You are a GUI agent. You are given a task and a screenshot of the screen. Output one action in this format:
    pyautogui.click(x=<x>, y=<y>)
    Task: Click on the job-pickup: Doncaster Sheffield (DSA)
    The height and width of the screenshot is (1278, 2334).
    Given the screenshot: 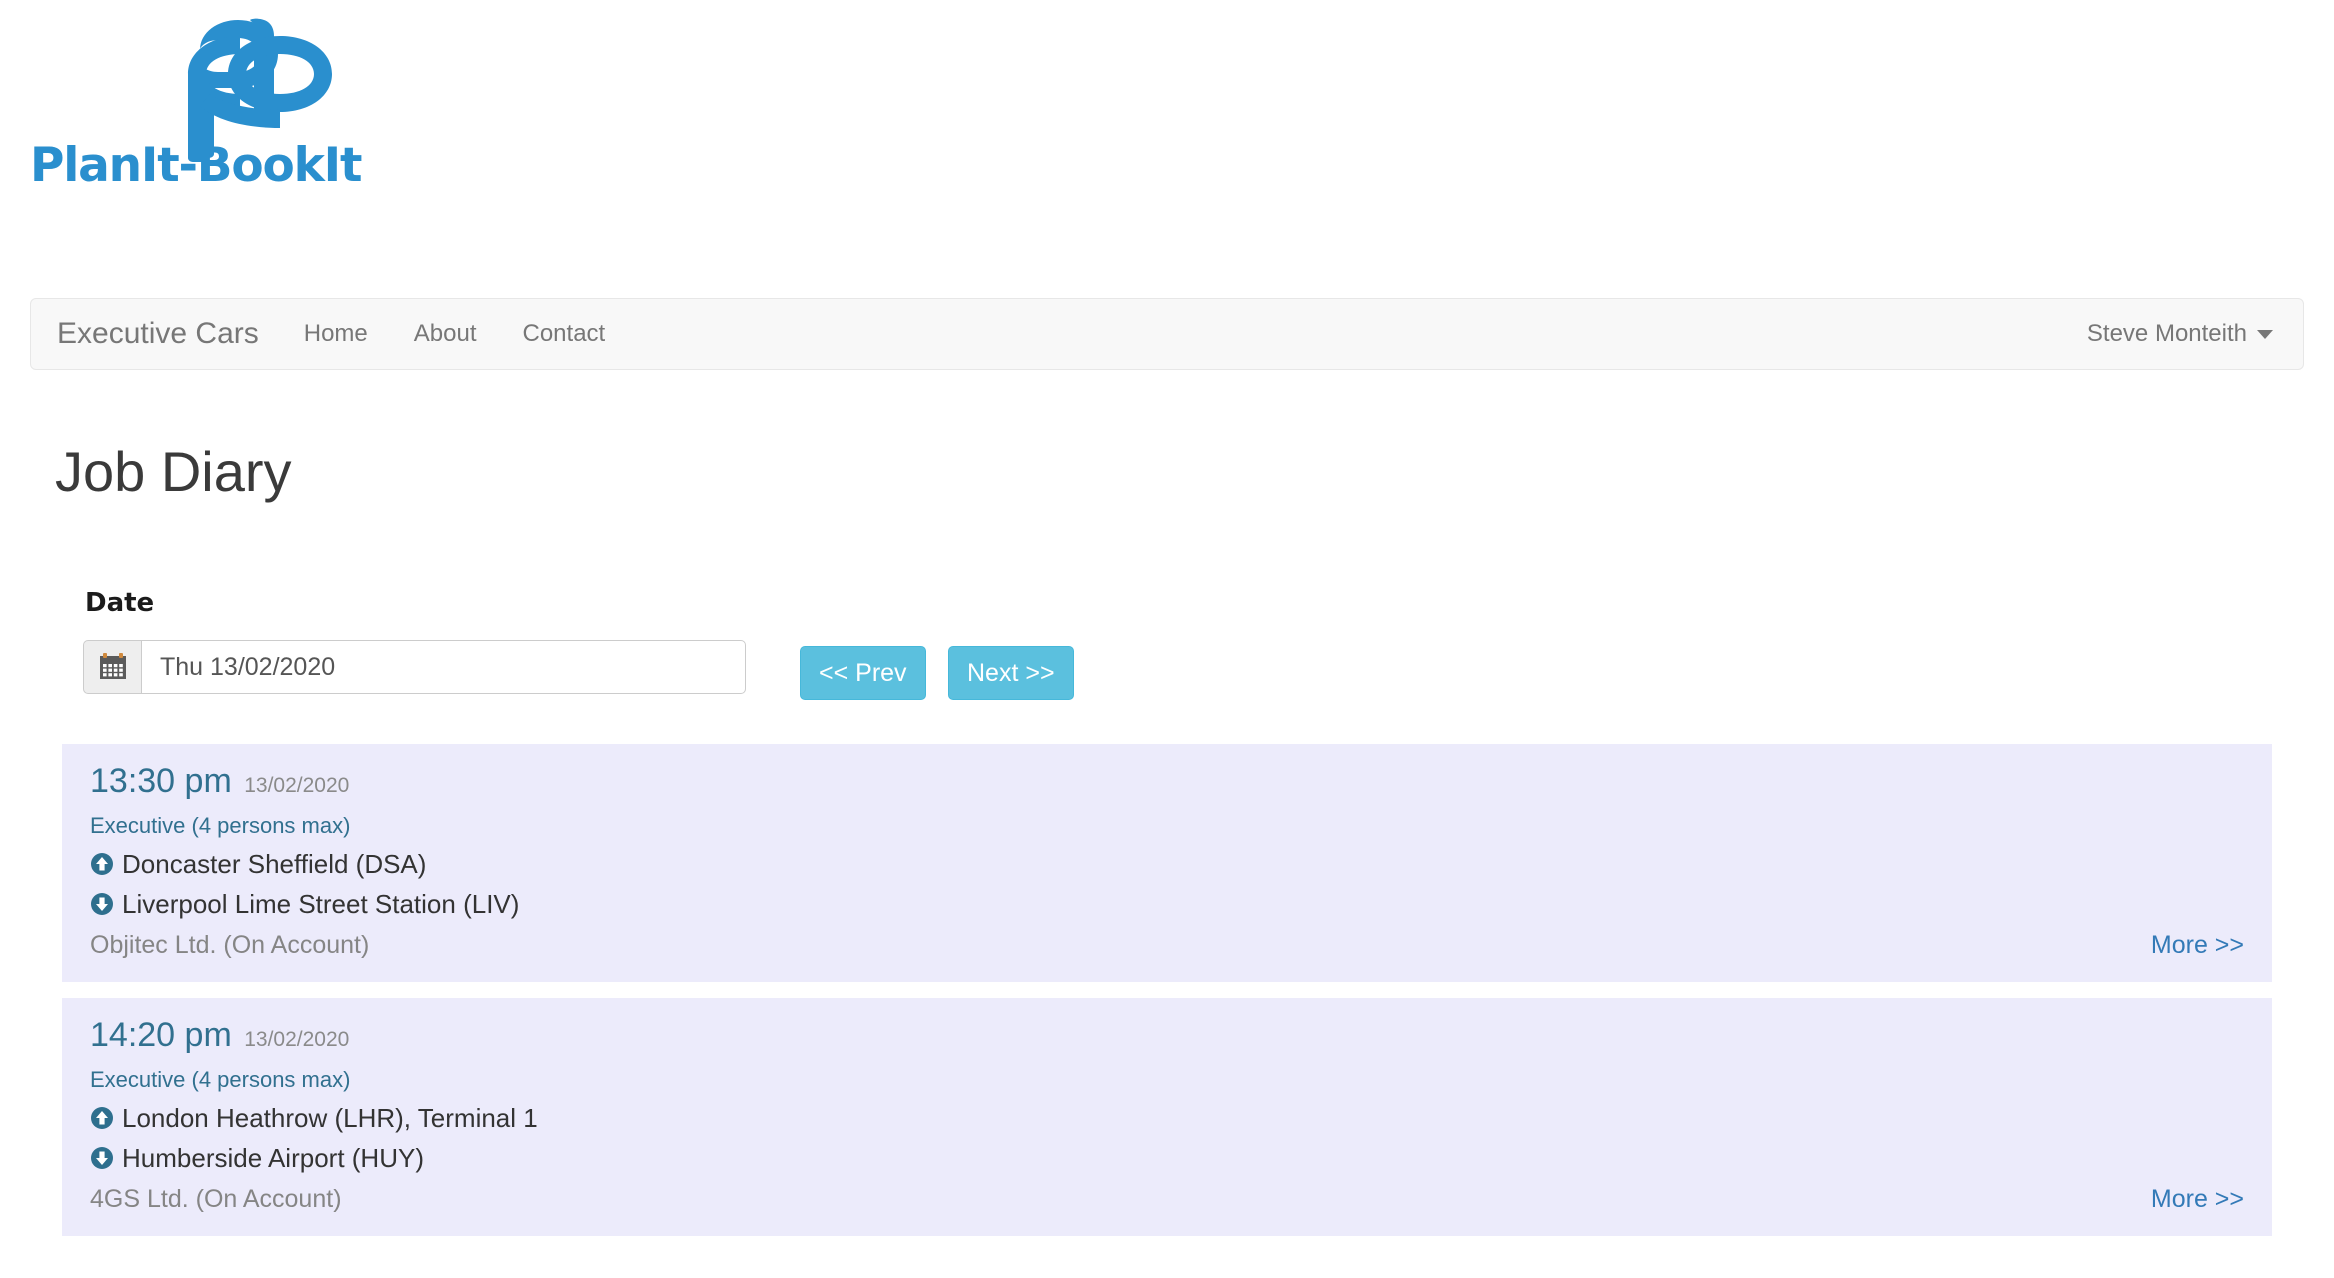 What is the action you would take?
    pyautogui.click(x=1167, y=864)
    